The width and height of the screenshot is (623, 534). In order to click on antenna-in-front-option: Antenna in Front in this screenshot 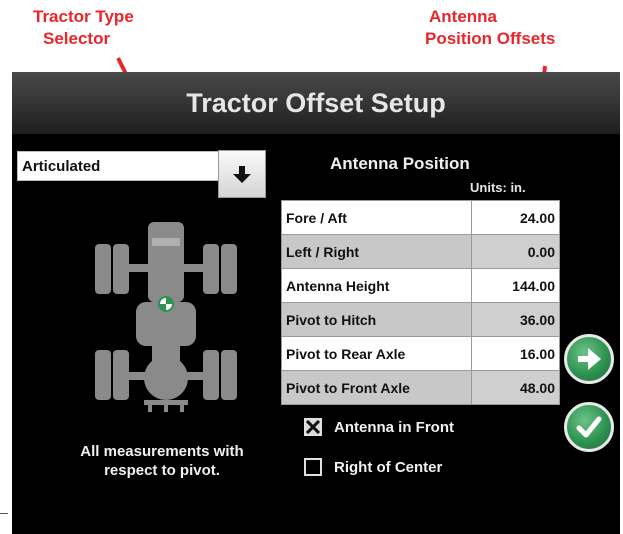, I will do `click(379, 427)`.